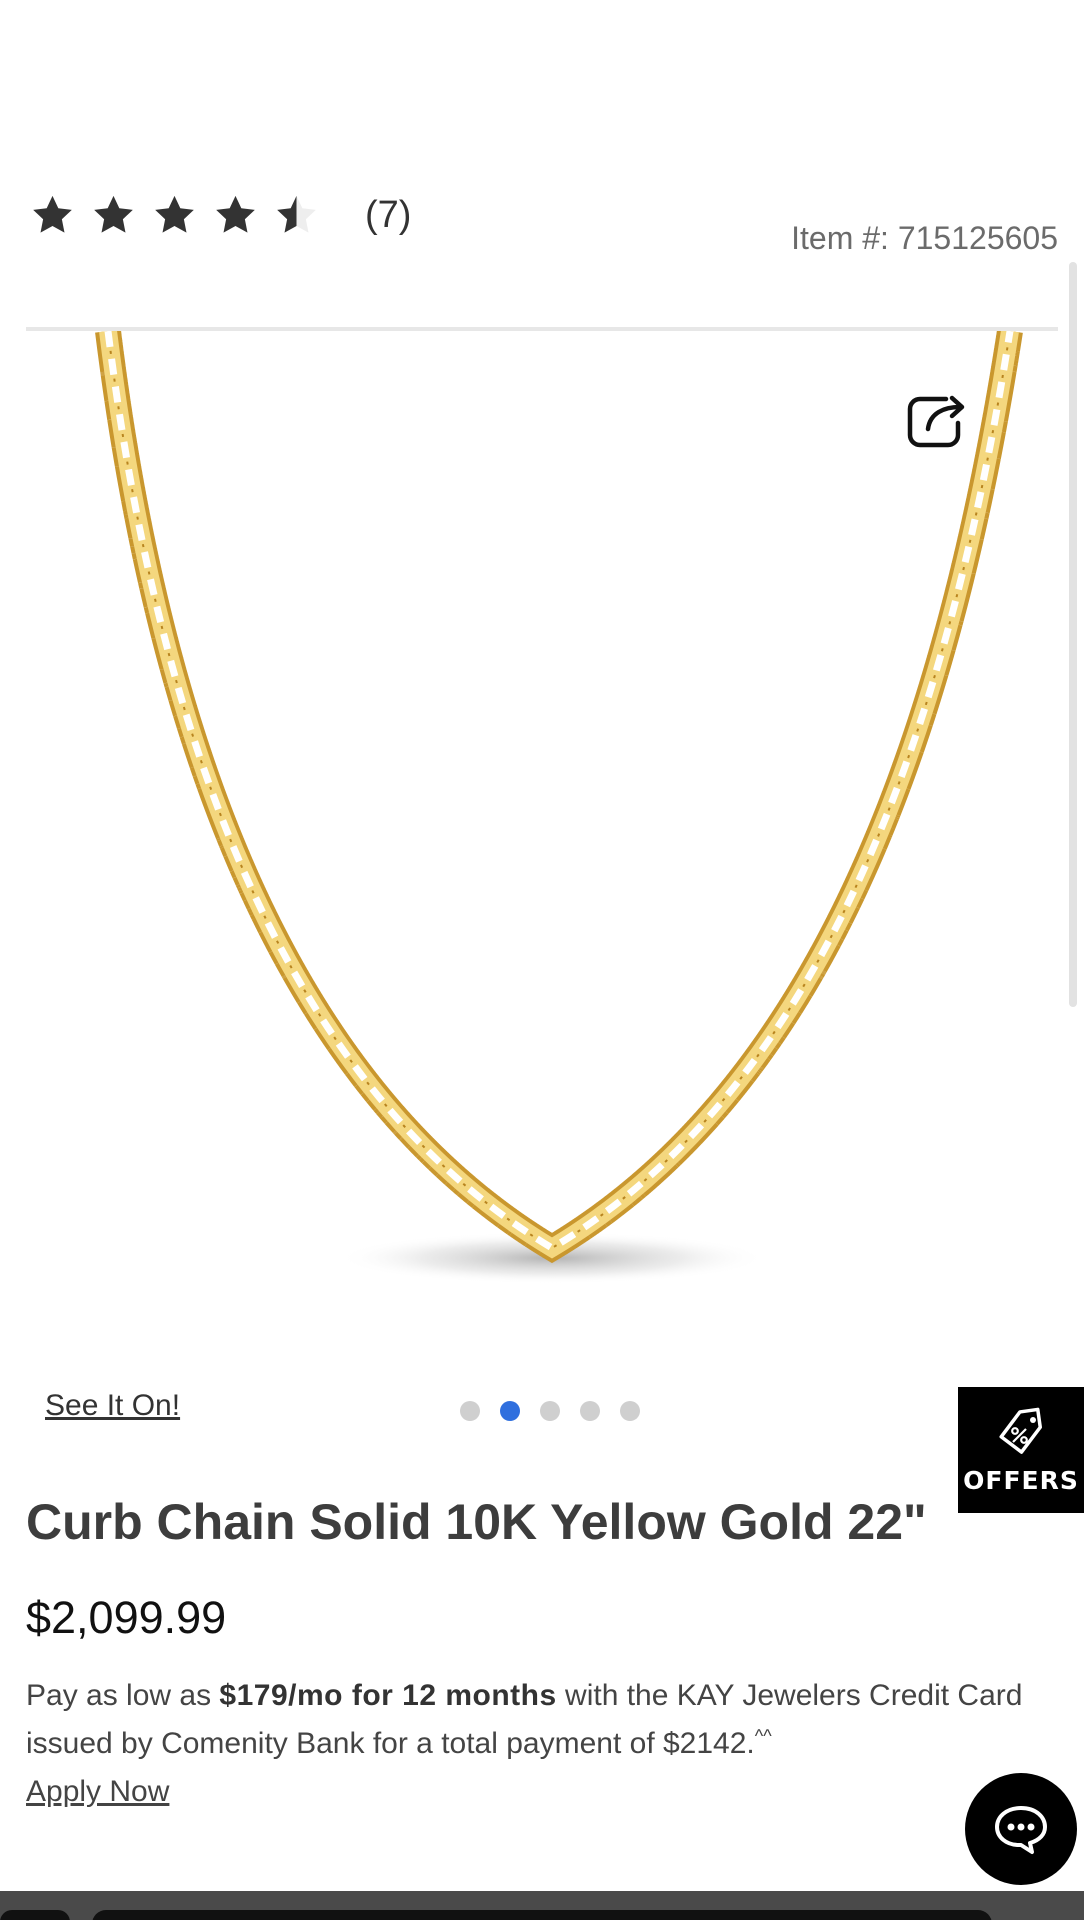 The width and height of the screenshot is (1084, 1920). I want to click on chat-button, so click(1021, 1829).